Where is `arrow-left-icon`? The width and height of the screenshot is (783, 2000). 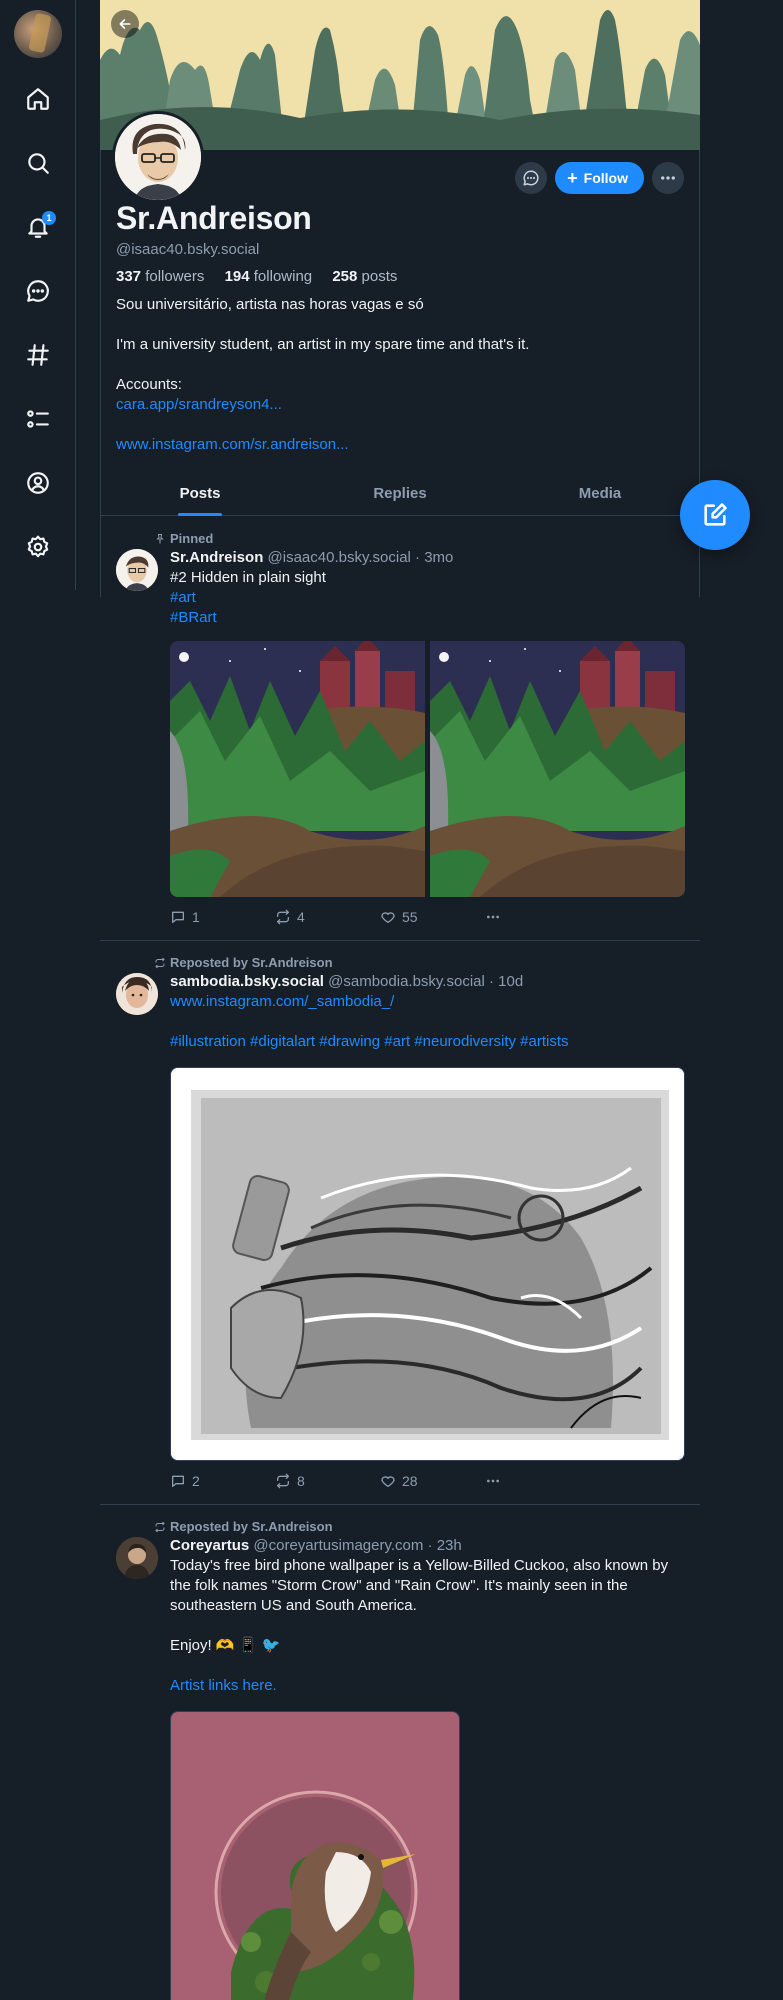 arrow-left-icon is located at coordinates (125, 24).